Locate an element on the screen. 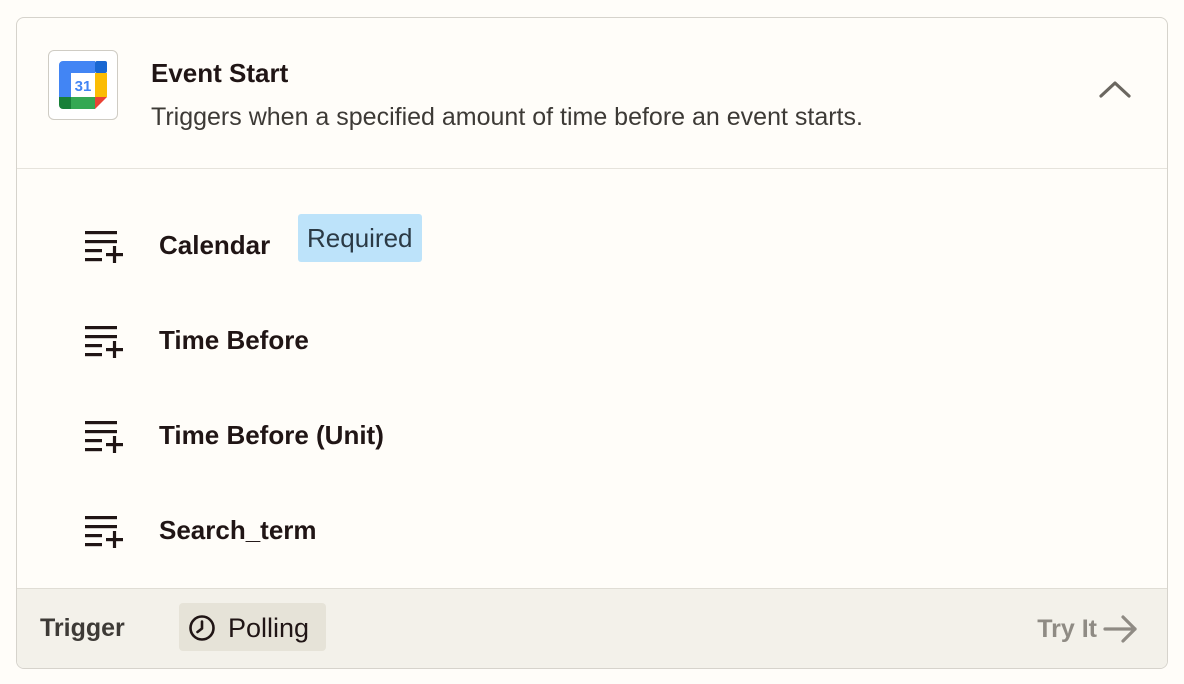 The height and width of the screenshot is (684, 1184). try-it-button: Try It is located at coordinates (1088, 629).